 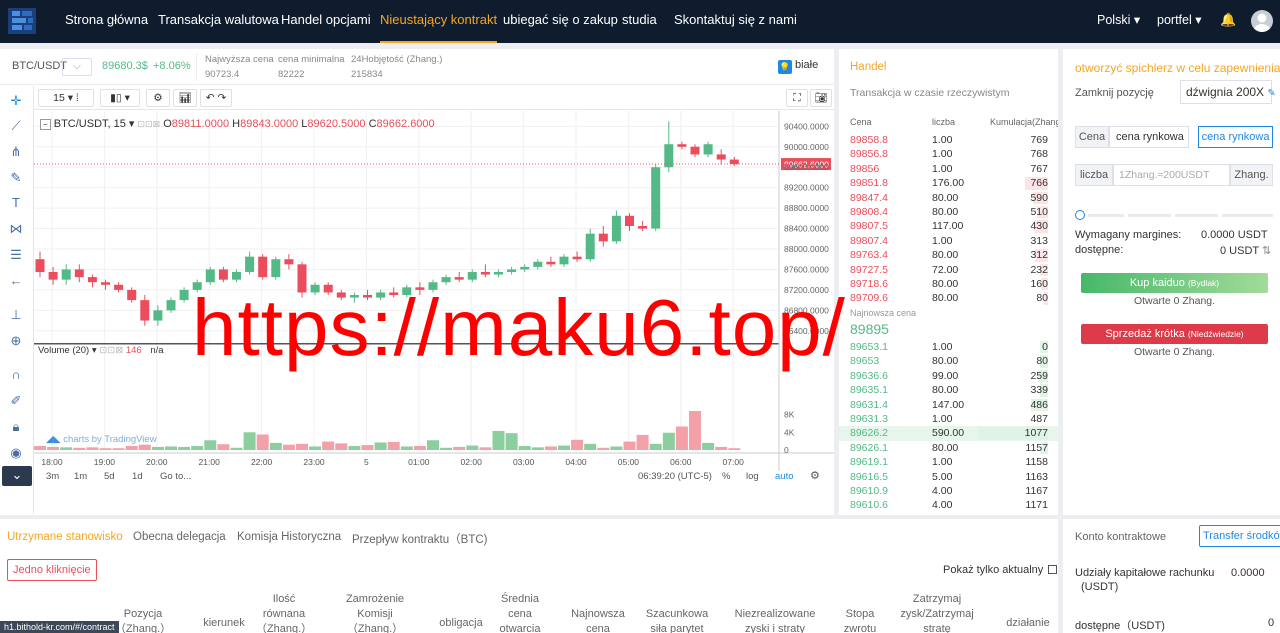 What do you see at coordinates (1262, 21) in the screenshot?
I see `avatar` at bounding box center [1262, 21].